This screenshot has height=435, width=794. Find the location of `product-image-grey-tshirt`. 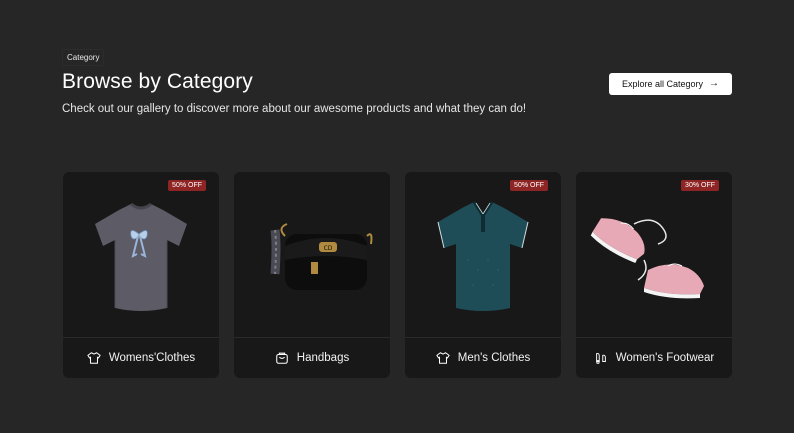

product-image-grey-tshirt is located at coordinates (141, 254).